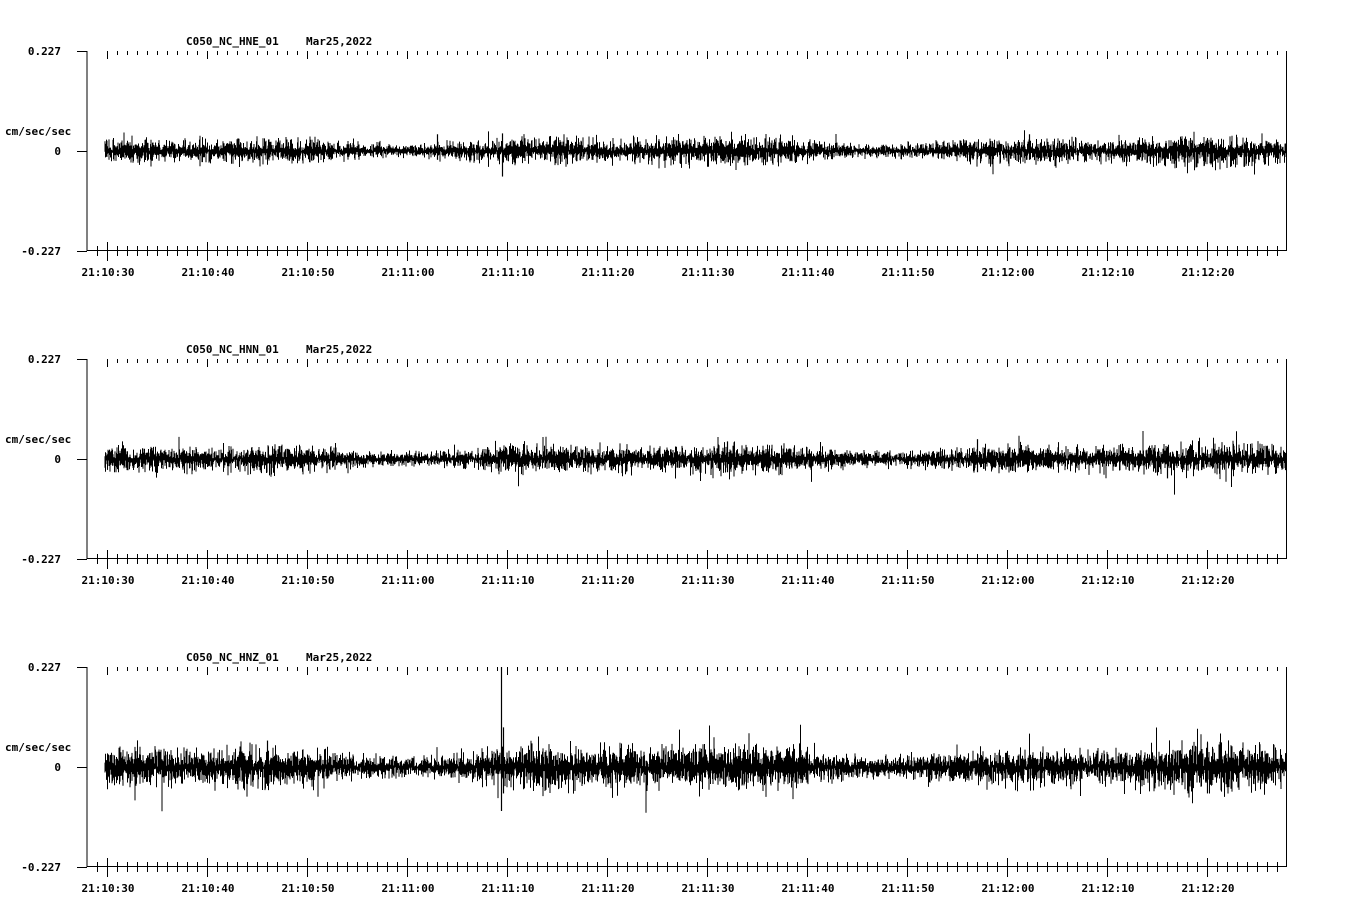  Describe the element at coordinates (232, 41) in the screenshot. I see `panel-title: C050_NC_HNE_01` at that location.